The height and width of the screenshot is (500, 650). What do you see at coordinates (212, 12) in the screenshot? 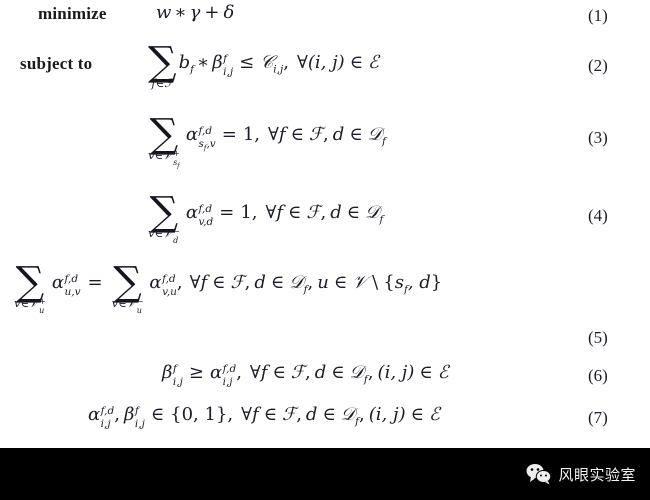
I see `operator-plus: +` at bounding box center [212, 12].